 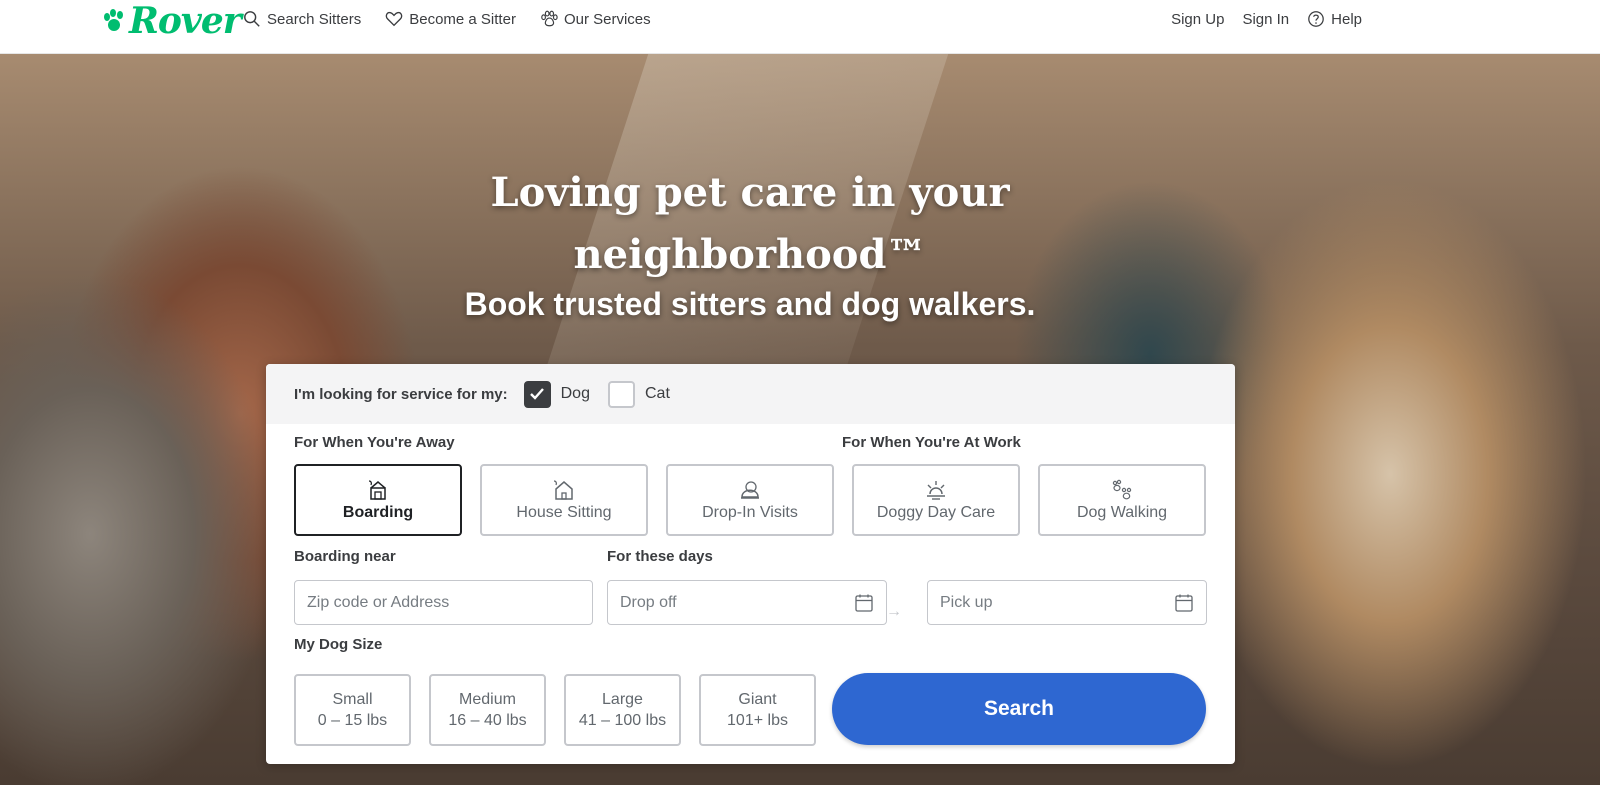 What do you see at coordinates (660, 556) in the screenshot?
I see `dates-label: For these days` at bounding box center [660, 556].